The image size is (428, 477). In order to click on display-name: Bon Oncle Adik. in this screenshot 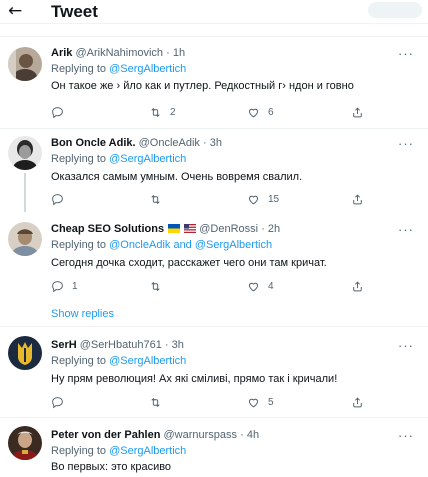, I will do `click(93, 143)`.